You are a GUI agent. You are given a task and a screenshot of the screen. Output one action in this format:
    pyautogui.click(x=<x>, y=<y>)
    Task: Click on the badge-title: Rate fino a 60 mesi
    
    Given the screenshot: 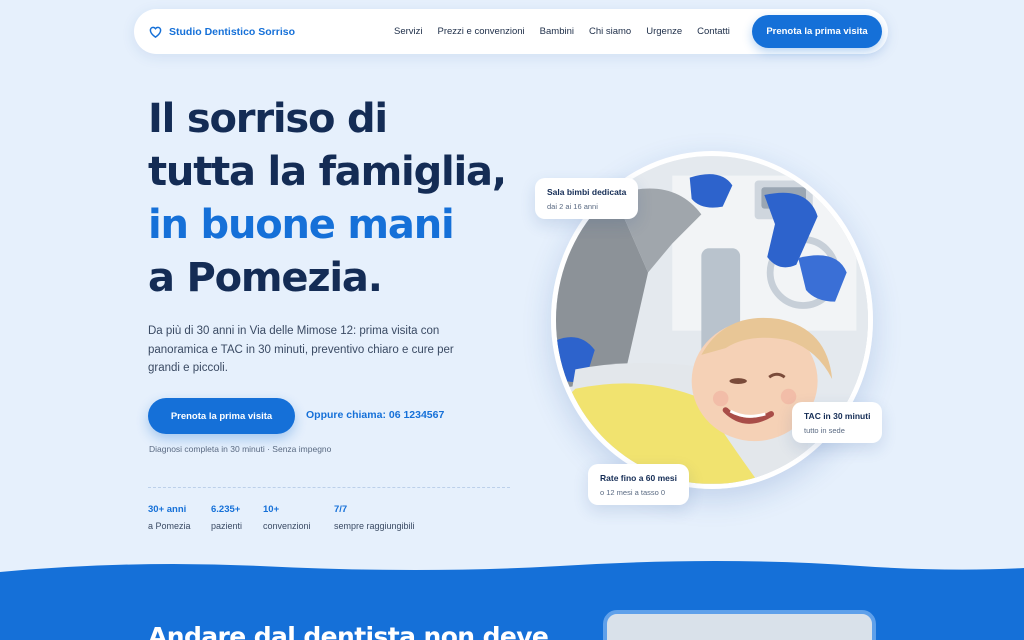 What is the action you would take?
    pyautogui.click(x=639, y=478)
    